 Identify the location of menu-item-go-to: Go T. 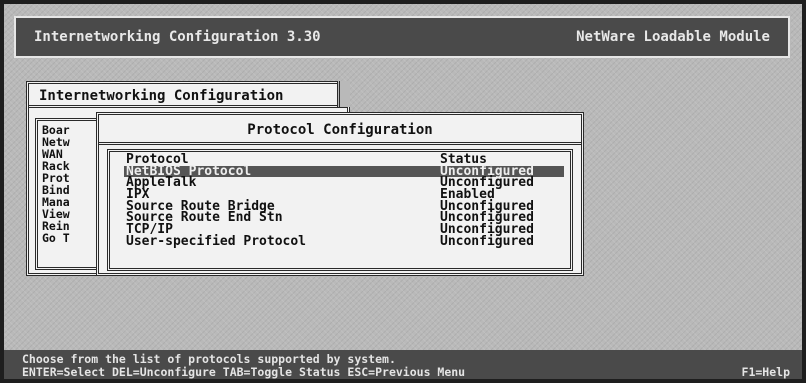
(69, 238).